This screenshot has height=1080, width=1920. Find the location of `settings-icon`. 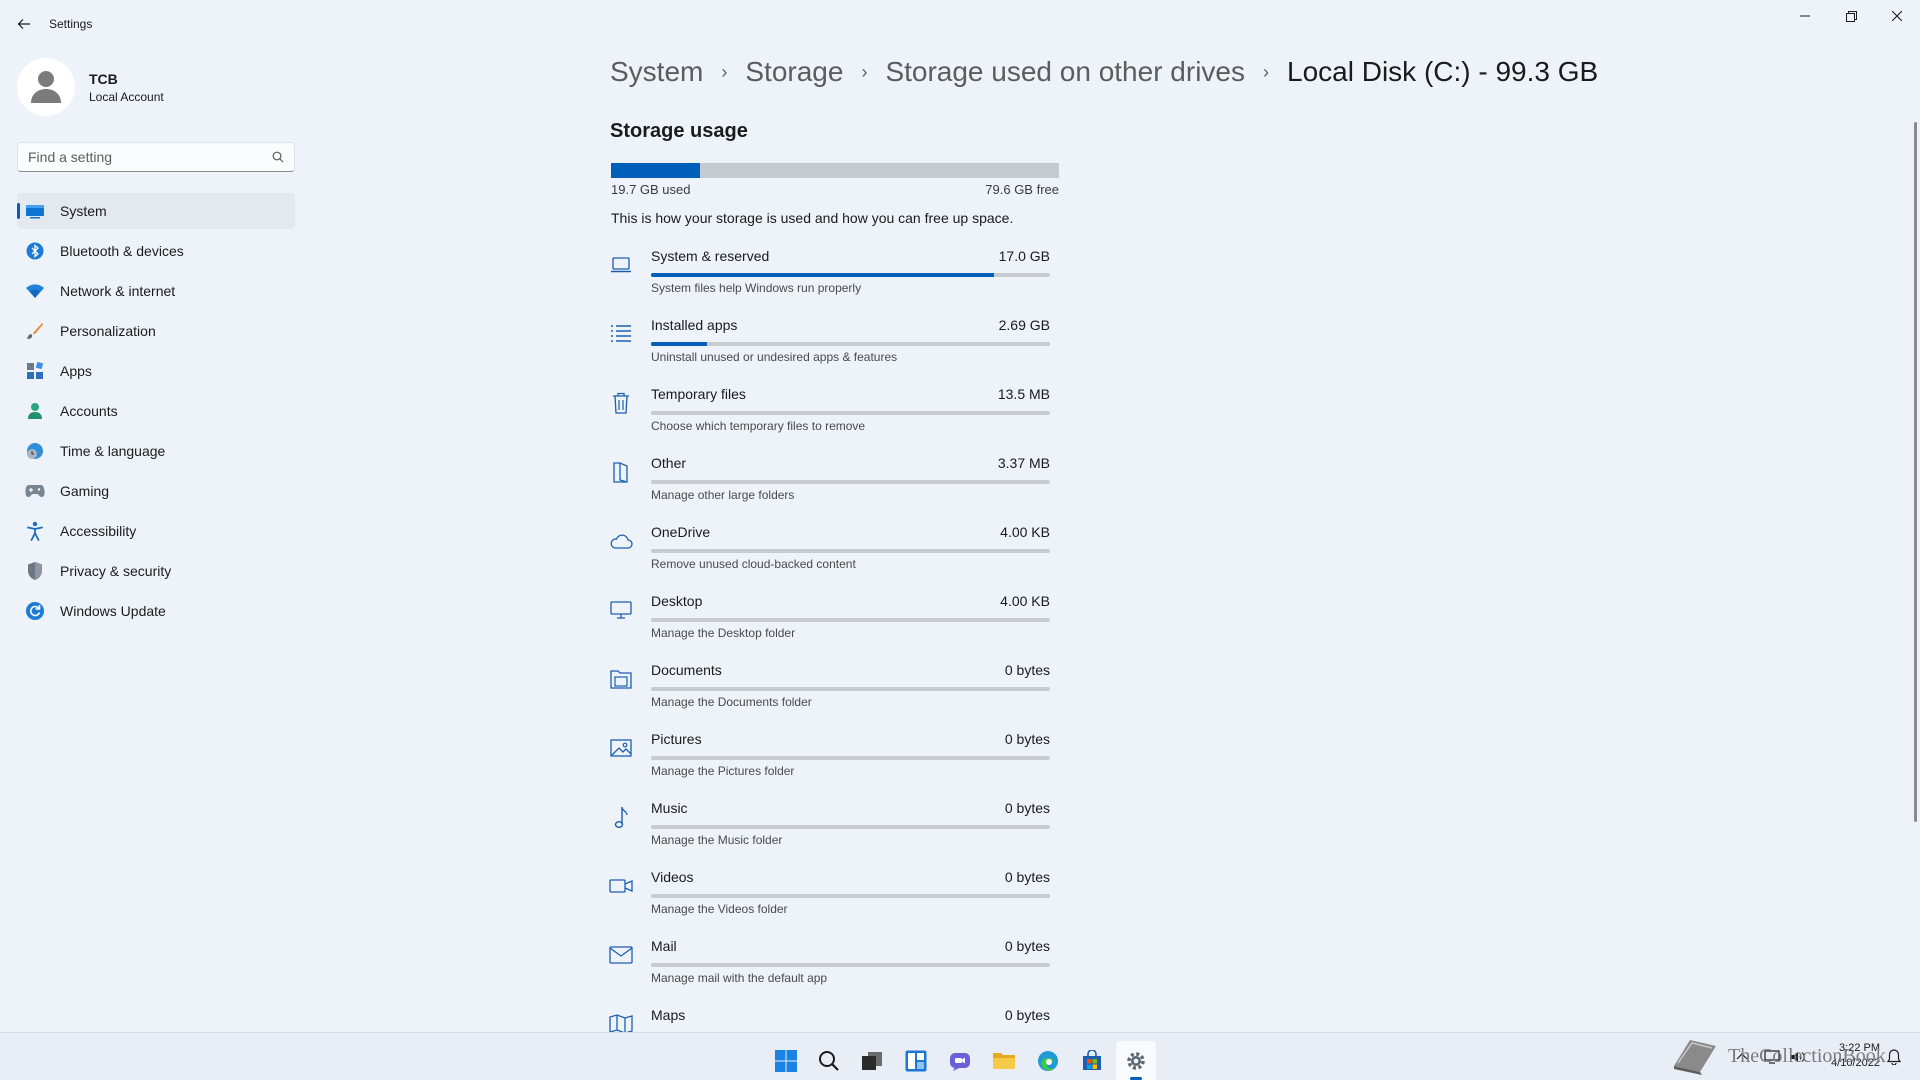

settings-icon is located at coordinates (1136, 1061).